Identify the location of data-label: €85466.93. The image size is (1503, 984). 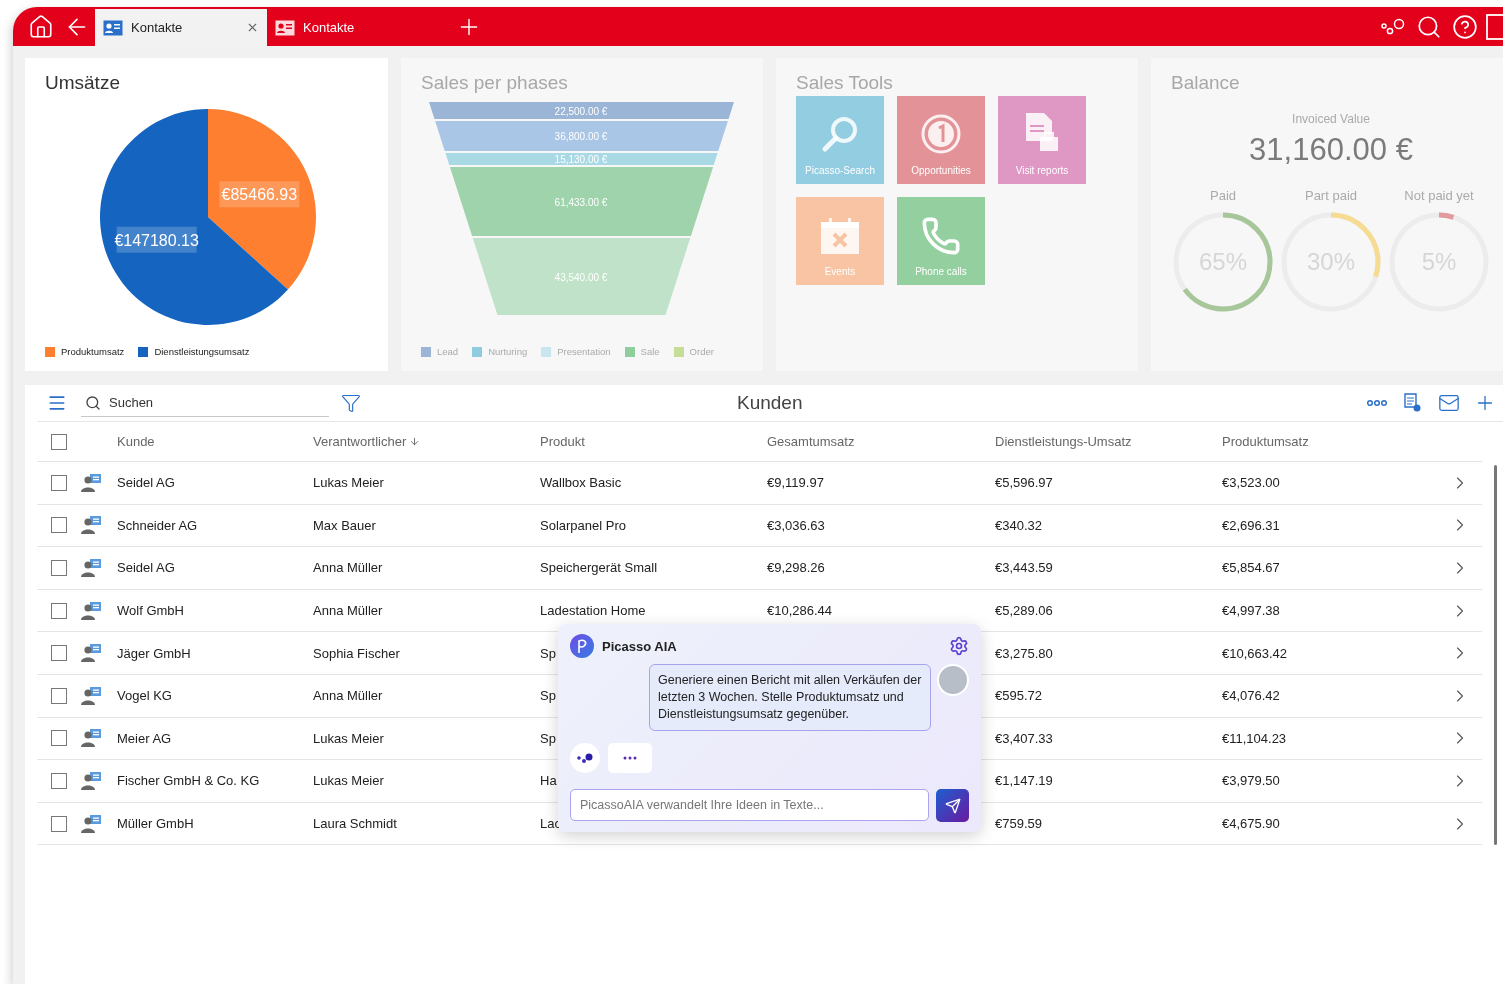
(259, 195).